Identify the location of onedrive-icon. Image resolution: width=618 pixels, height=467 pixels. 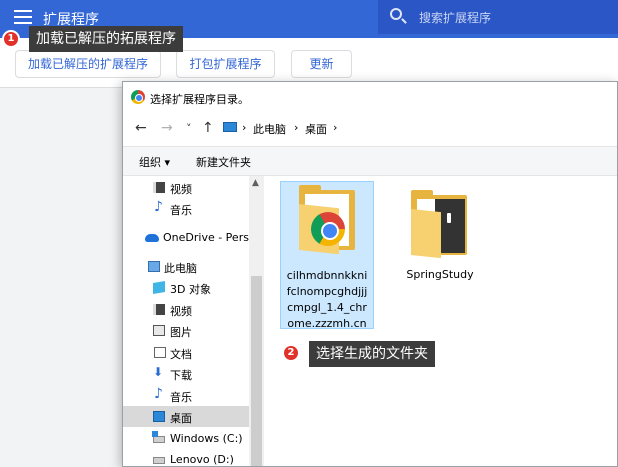
(152, 238).